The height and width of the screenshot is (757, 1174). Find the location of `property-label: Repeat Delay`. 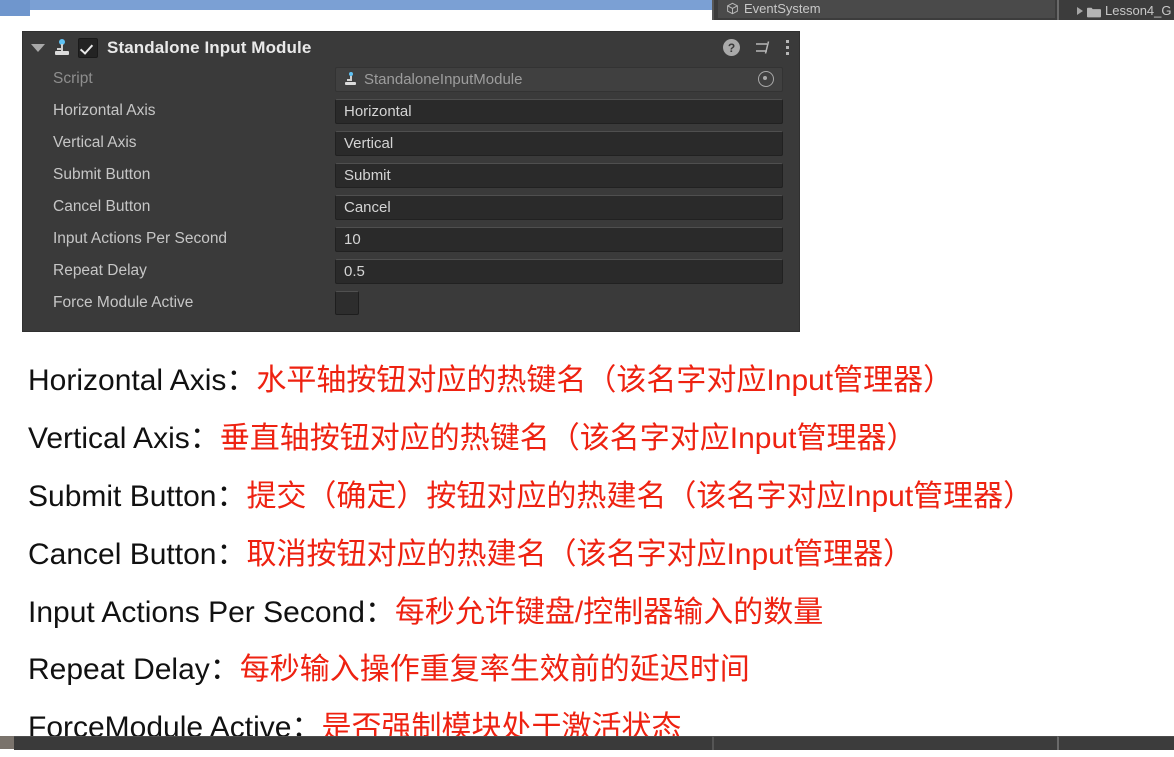

property-label: Repeat Delay is located at coordinates (100, 270).